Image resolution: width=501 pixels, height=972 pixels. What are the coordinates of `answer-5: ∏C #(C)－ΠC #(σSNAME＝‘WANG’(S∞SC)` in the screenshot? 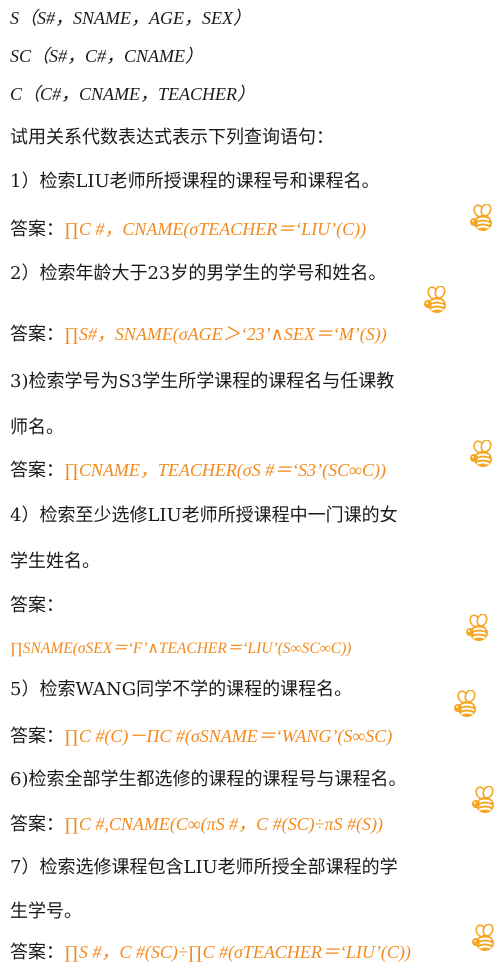 It's located at (228, 736).